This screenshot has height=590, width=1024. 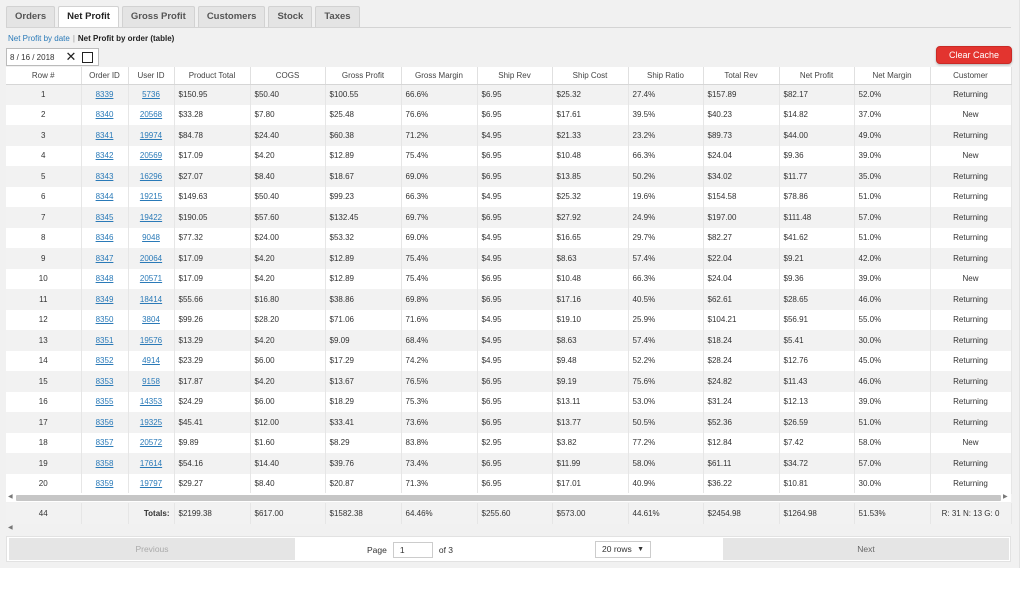 What do you see at coordinates (158, 17) in the screenshot?
I see `tab-gross-profit: Gross Profit` at bounding box center [158, 17].